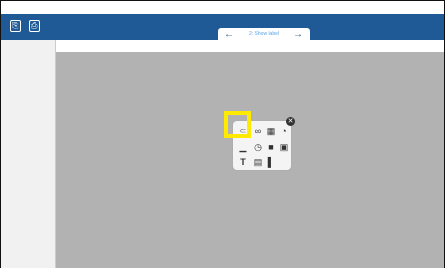 The height and width of the screenshot is (268, 445). What do you see at coordinates (258, 162) in the screenshot?
I see `document-icon: ▤` at bounding box center [258, 162].